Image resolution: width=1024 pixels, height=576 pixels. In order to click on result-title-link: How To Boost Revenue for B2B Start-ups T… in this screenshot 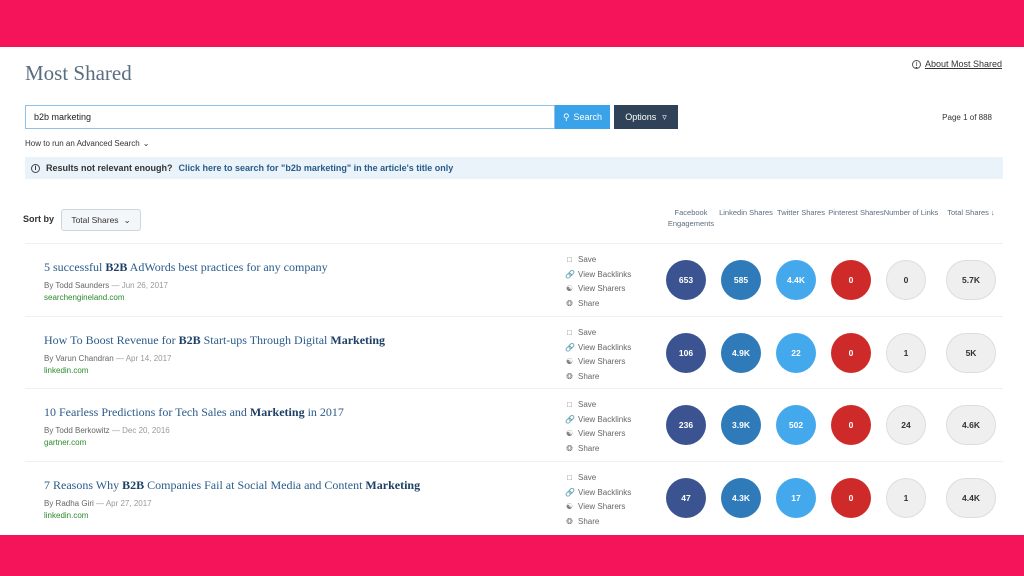, I will do `click(214, 340)`.